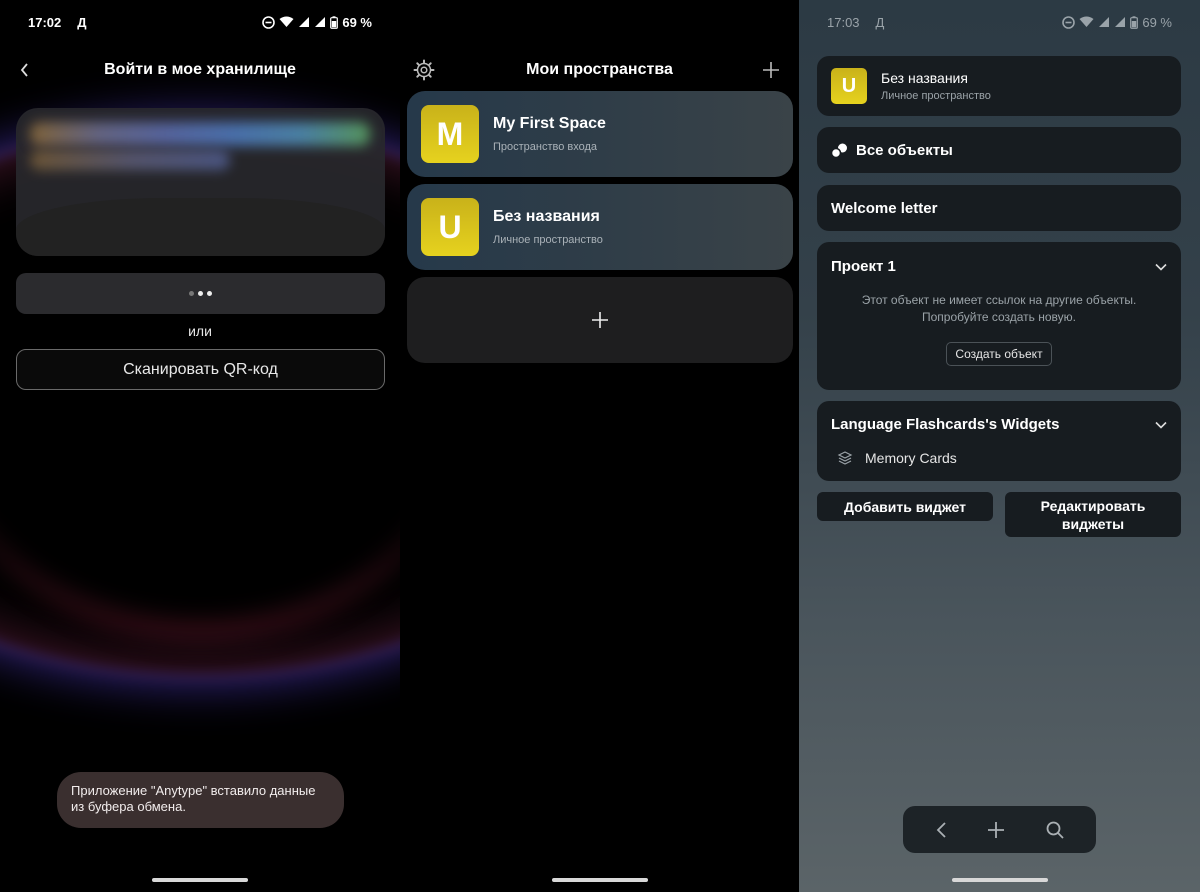 This screenshot has height=892, width=1200. I want to click on nav-back-button, so click(941, 830).